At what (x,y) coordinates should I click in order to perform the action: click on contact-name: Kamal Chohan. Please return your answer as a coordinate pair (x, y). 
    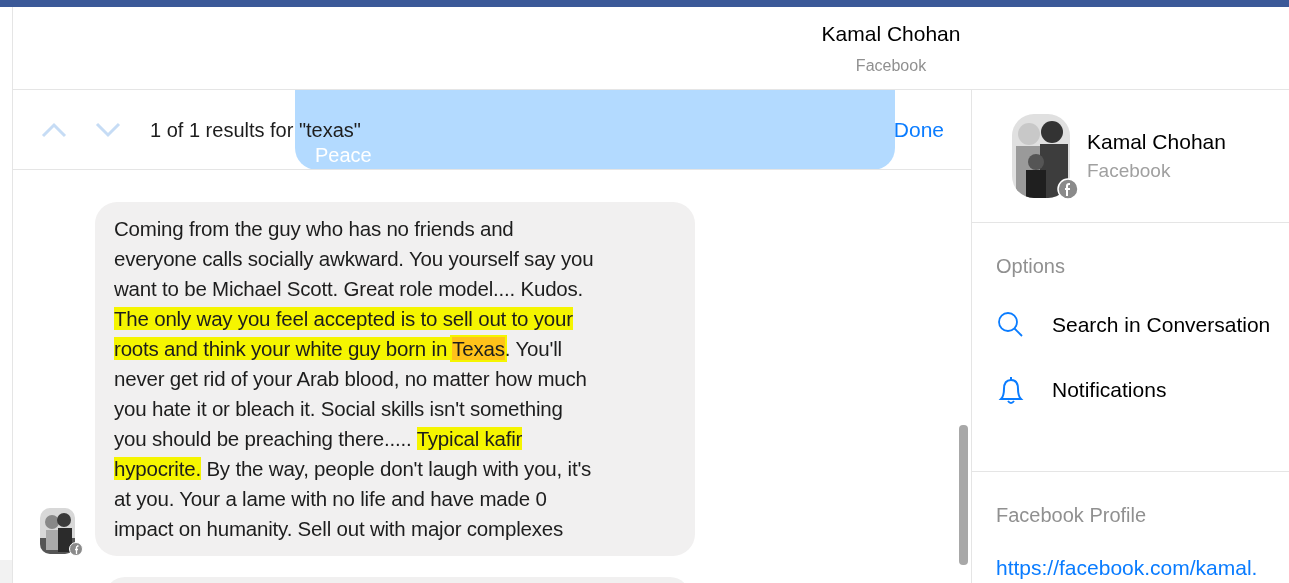
    Looking at the image, I should click on (1156, 141).